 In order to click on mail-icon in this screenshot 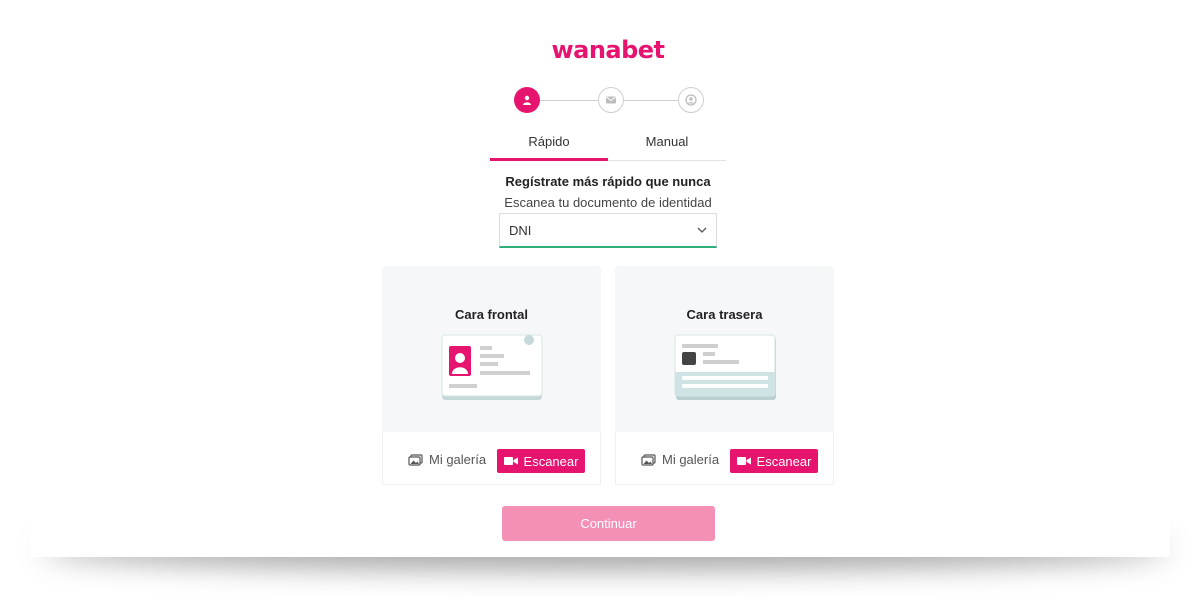, I will do `click(611, 100)`.